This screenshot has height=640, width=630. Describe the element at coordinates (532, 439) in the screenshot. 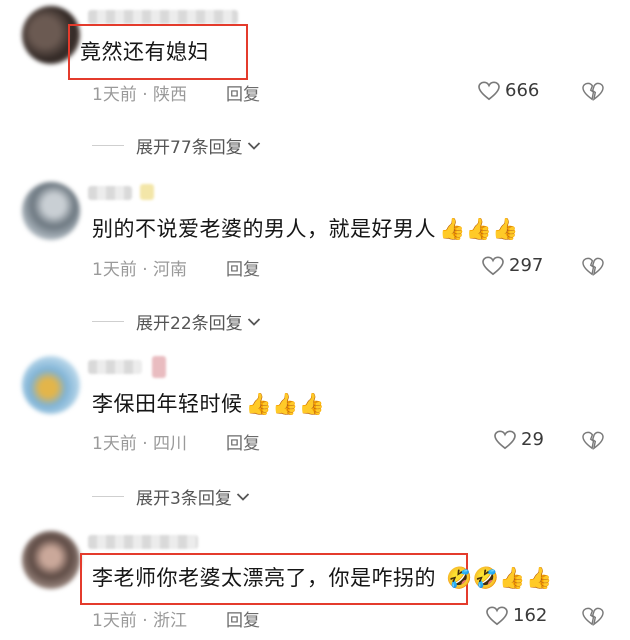

I see `like-count: 29` at that location.